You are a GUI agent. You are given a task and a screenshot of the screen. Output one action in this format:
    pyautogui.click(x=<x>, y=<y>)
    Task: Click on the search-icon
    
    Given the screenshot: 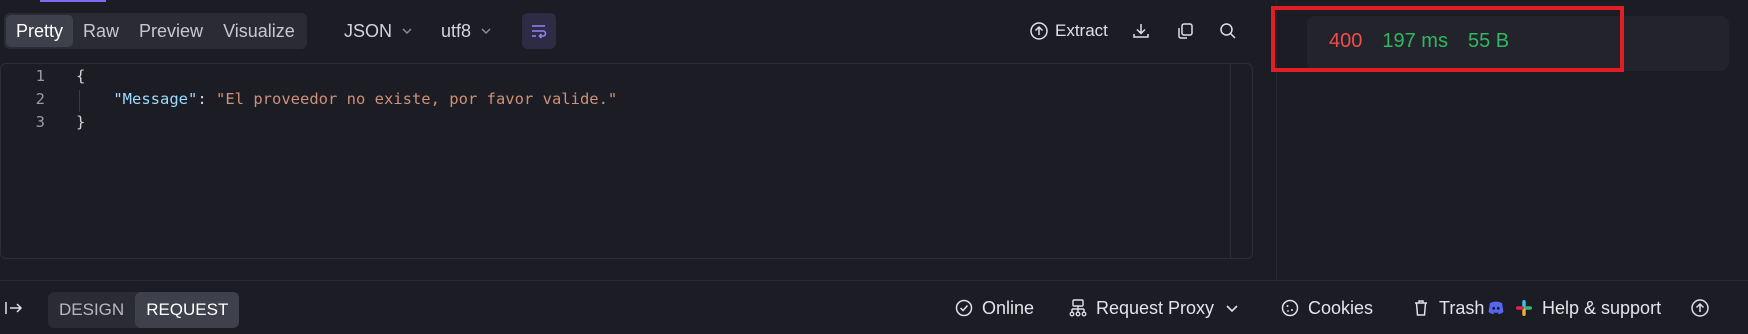 What is the action you would take?
    pyautogui.click(x=1228, y=31)
    